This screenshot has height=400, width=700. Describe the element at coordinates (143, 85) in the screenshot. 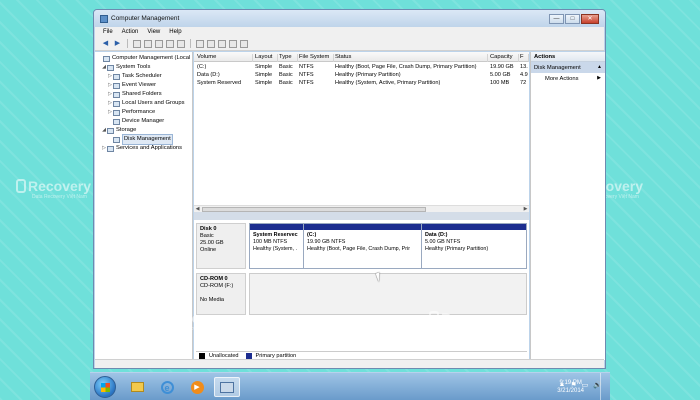

I see `tree-item-event-viewer: ▷ Event Viewer` at that location.